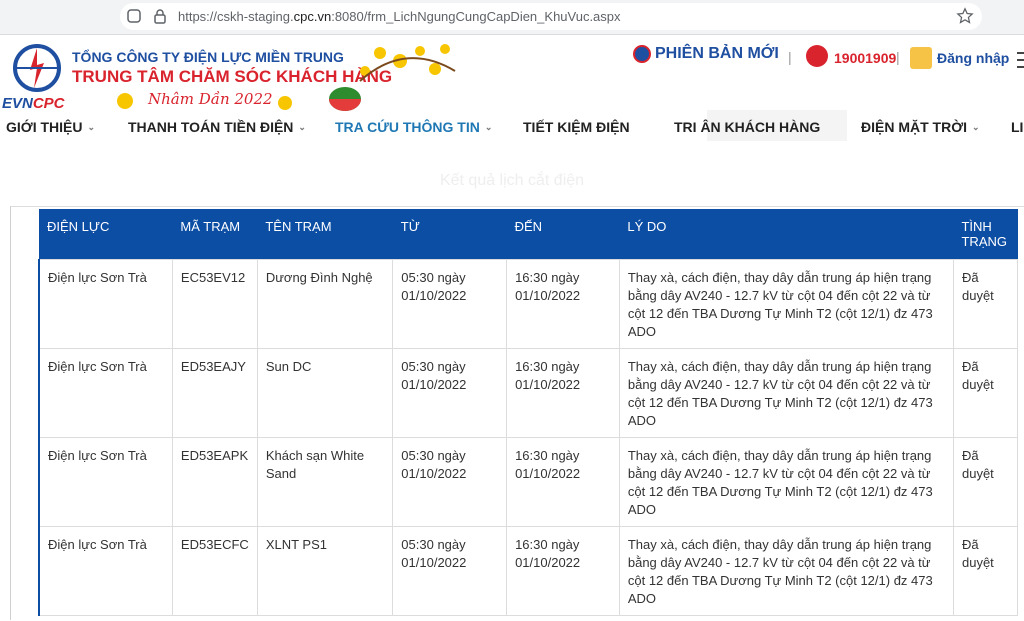  Describe the element at coordinates (965, 16) in the screenshot. I see `bookmark-star-icon` at that location.